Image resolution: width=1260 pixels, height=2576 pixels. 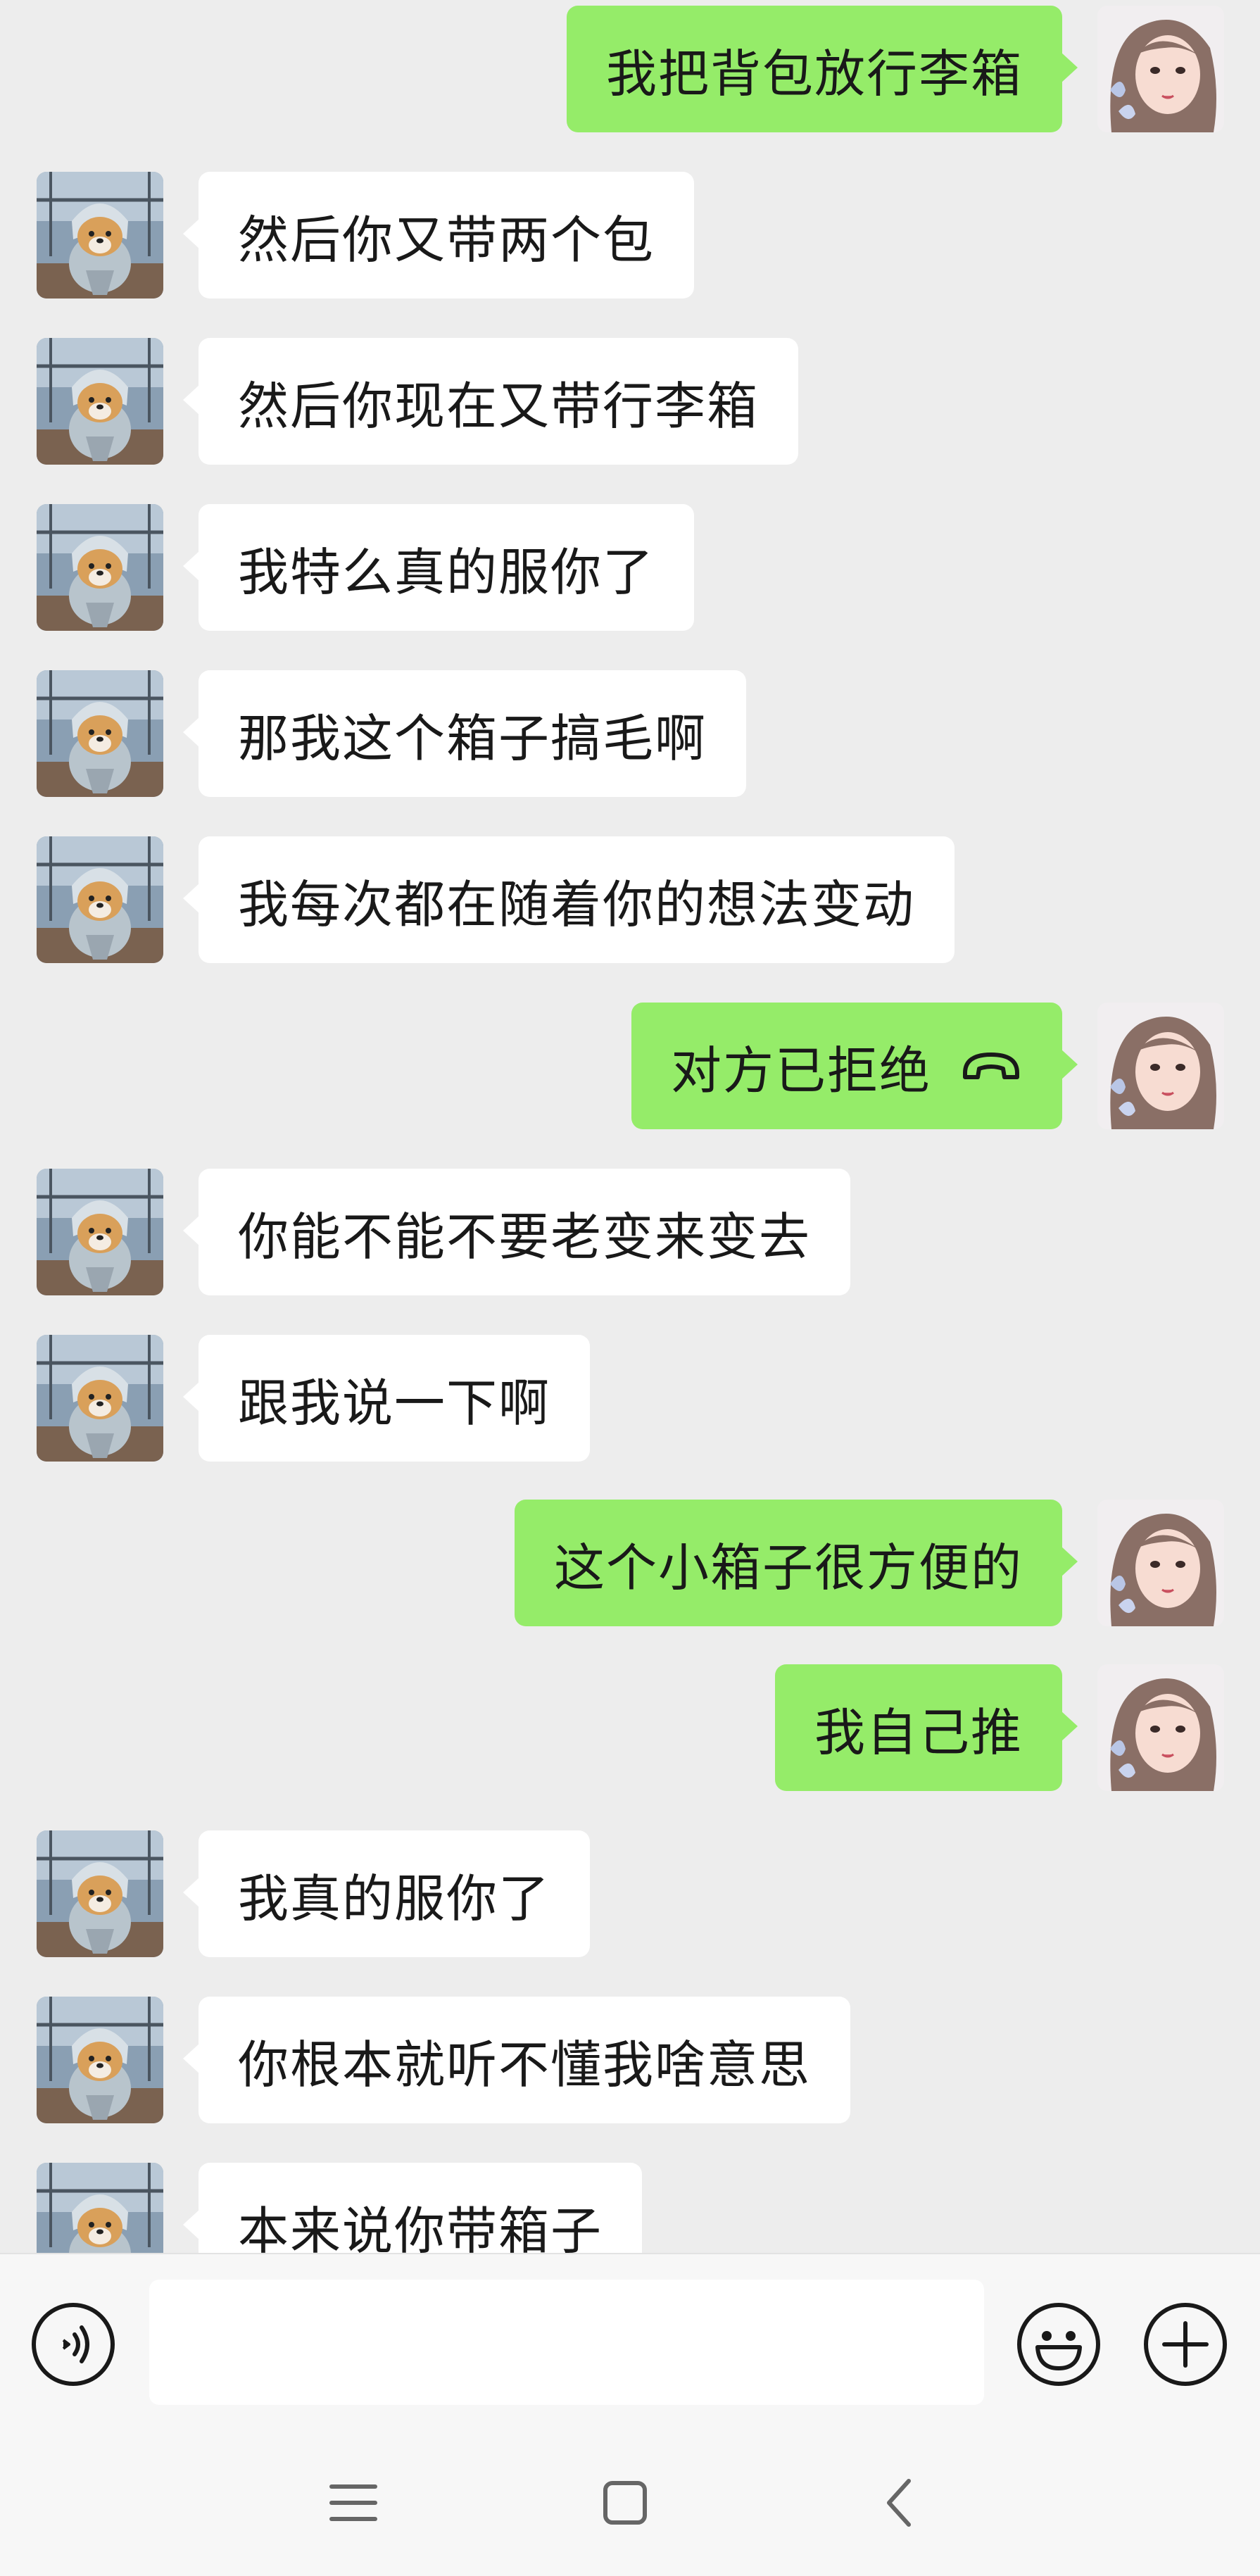 I want to click on message-text: 你根本就听不懂我啥意思, so click(x=525, y=2064).